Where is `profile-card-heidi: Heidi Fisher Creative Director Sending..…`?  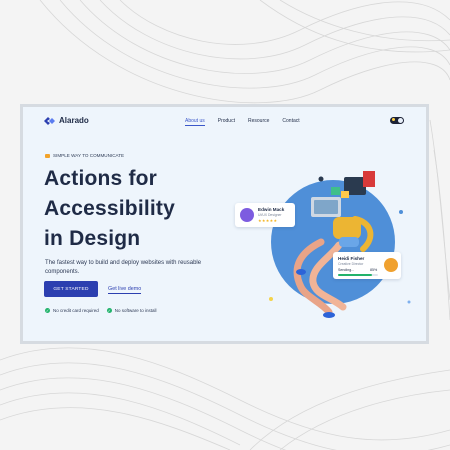
profile-card-heidi: Heidi Fisher Creative Director Sending..… is located at coordinates (367, 265).